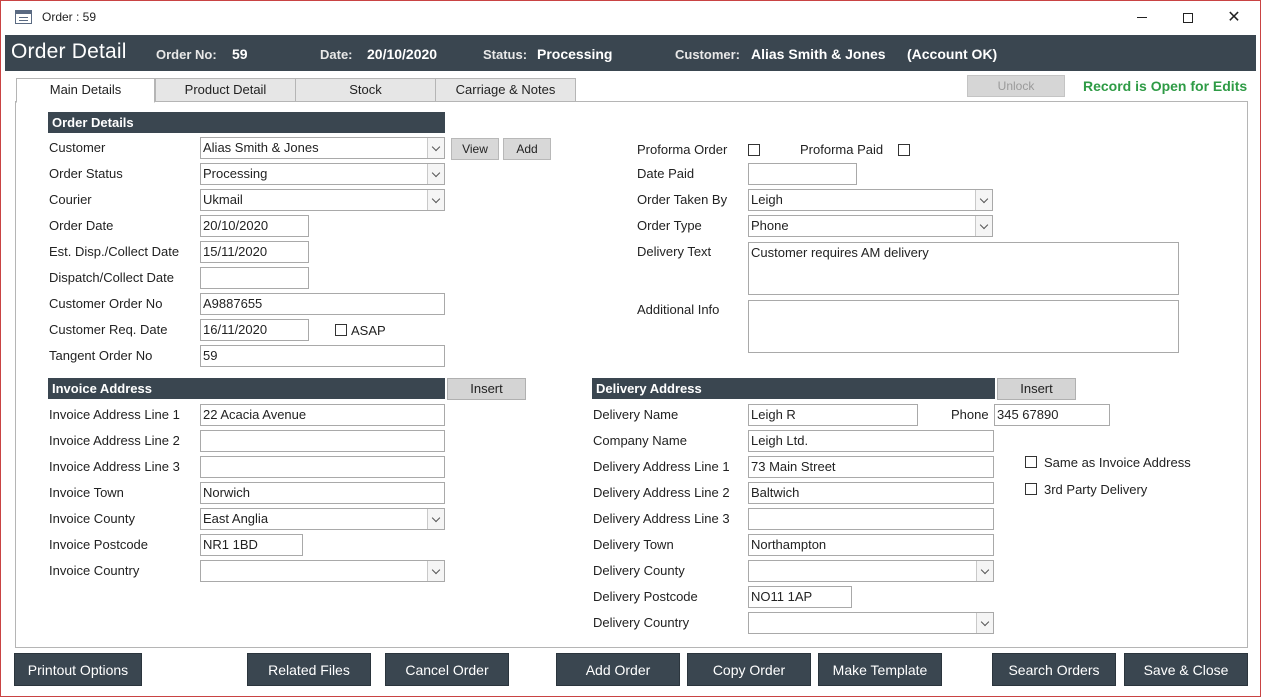 This screenshot has width=1261, height=697. I want to click on close-button: ✕, so click(1234, 17).